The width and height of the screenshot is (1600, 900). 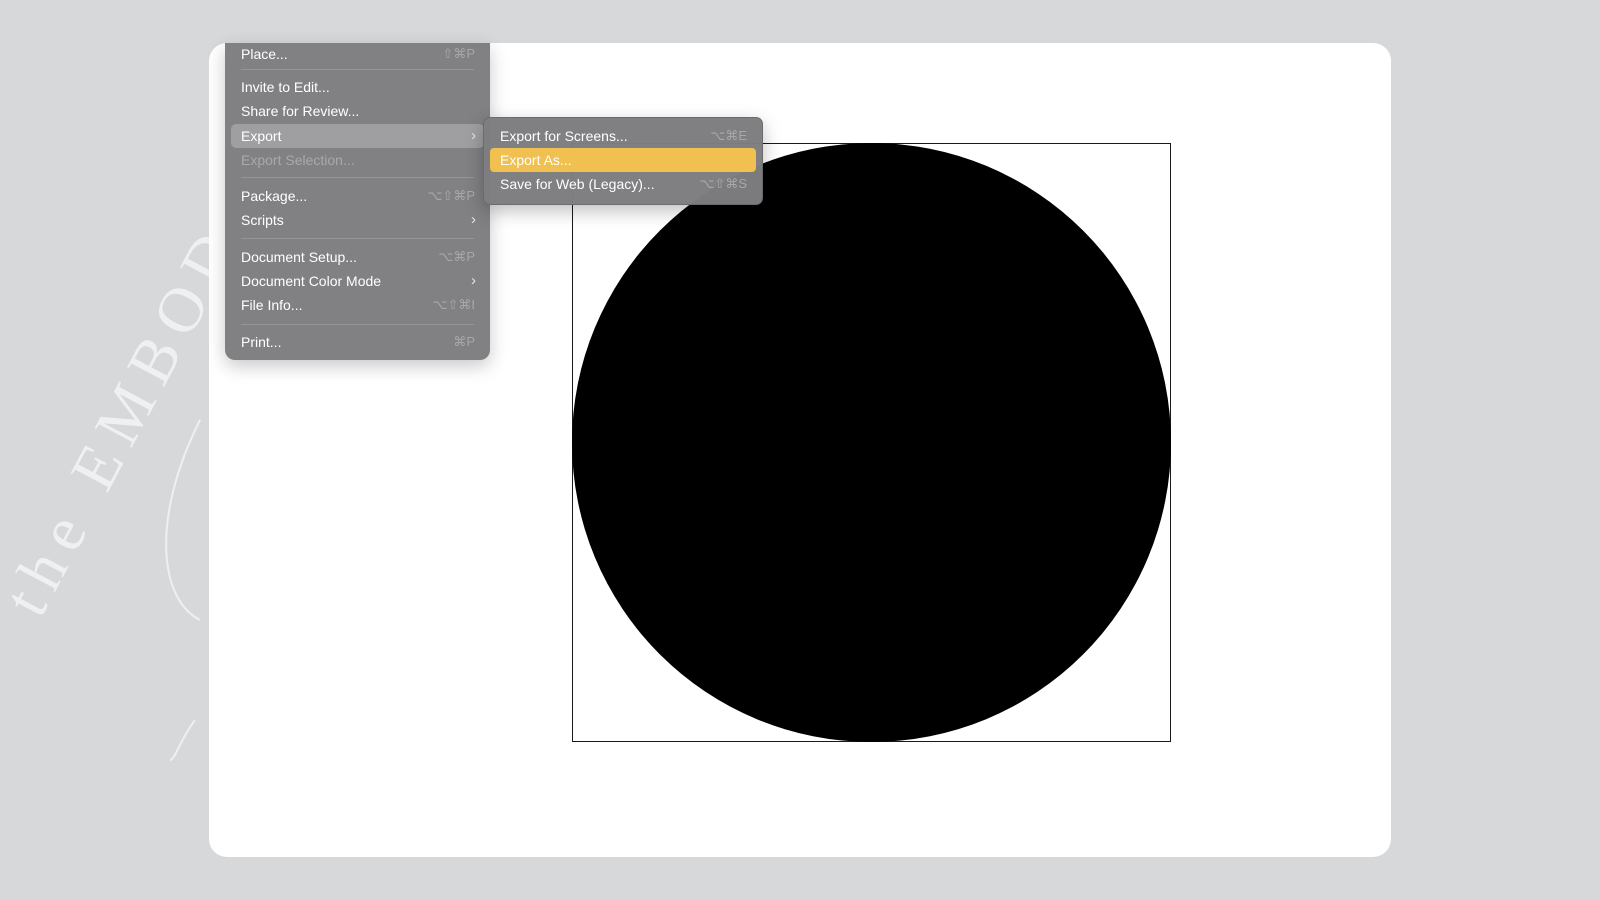 What do you see at coordinates (357, 196) in the screenshot?
I see `menu-item-package: Package... ⌥⇧⌘P` at bounding box center [357, 196].